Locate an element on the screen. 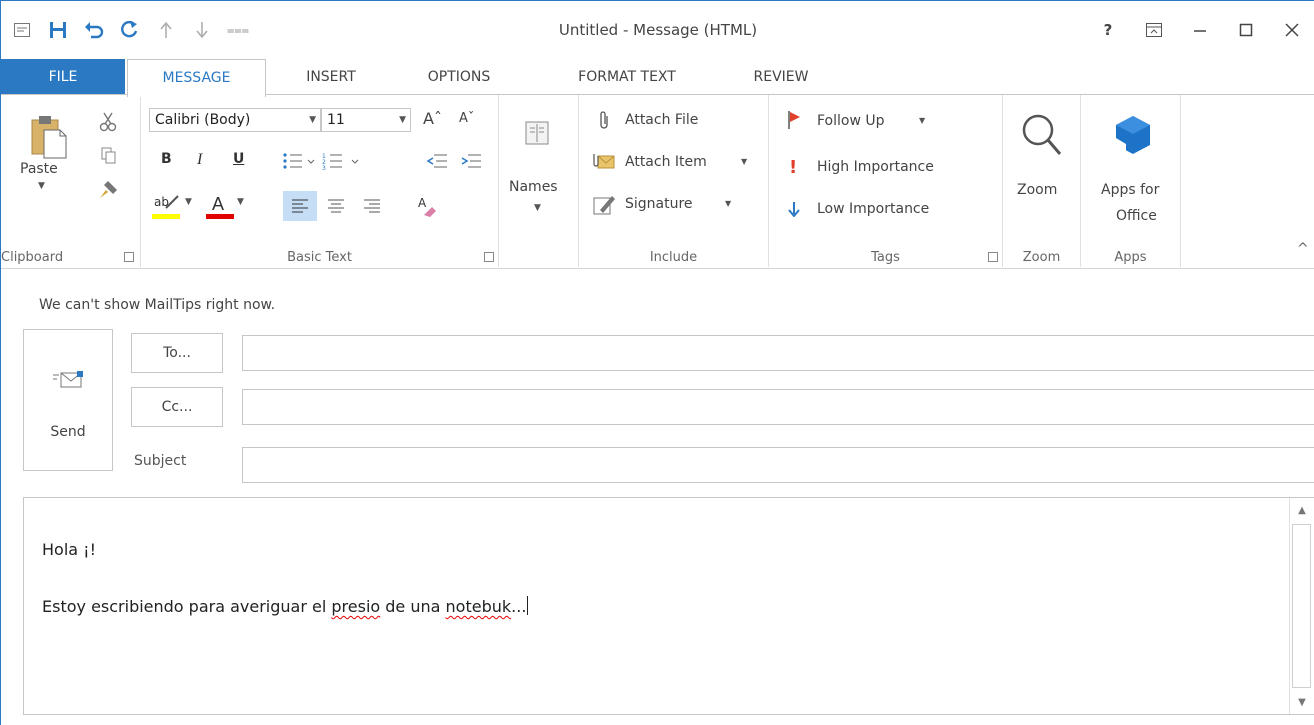 Image resolution: width=1314 pixels, height=725 pixels. tab-message: MESSAGE is located at coordinates (196, 78).